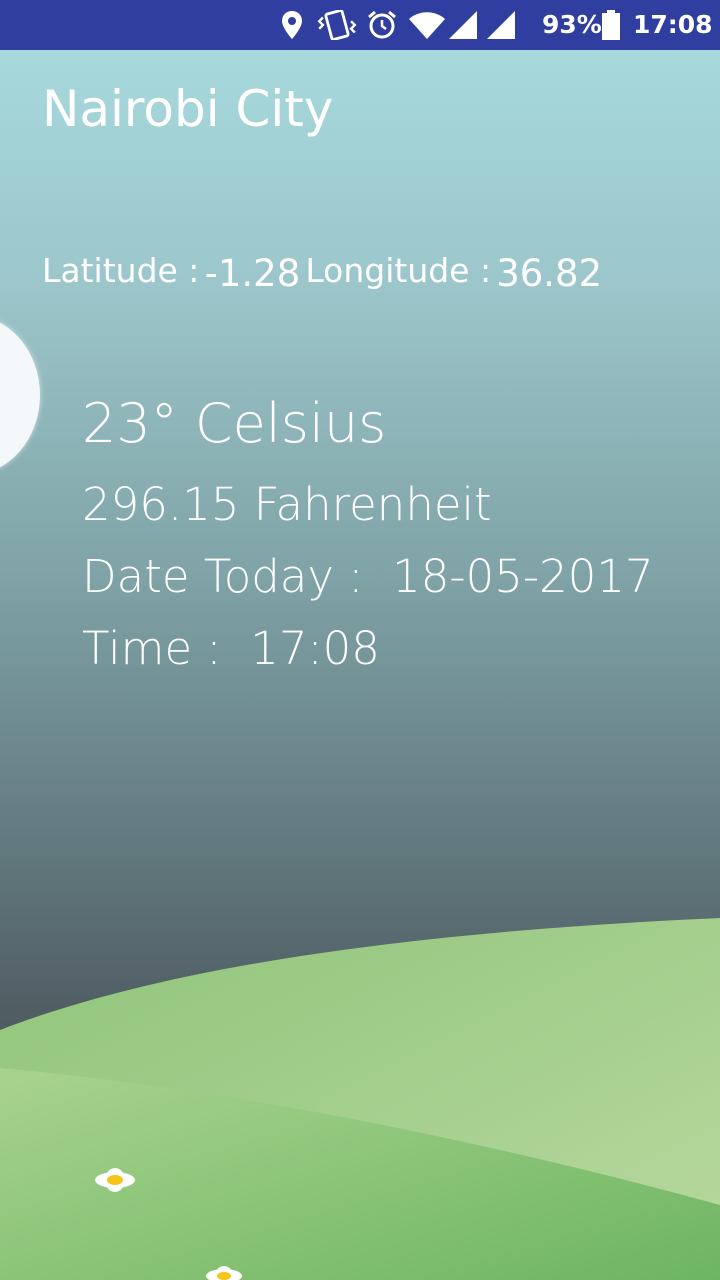 This screenshot has height=1280, width=720. Describe the element at coordinates (231, 648) in the screenshot. I see `current-time: Time : 17:08` at that location.